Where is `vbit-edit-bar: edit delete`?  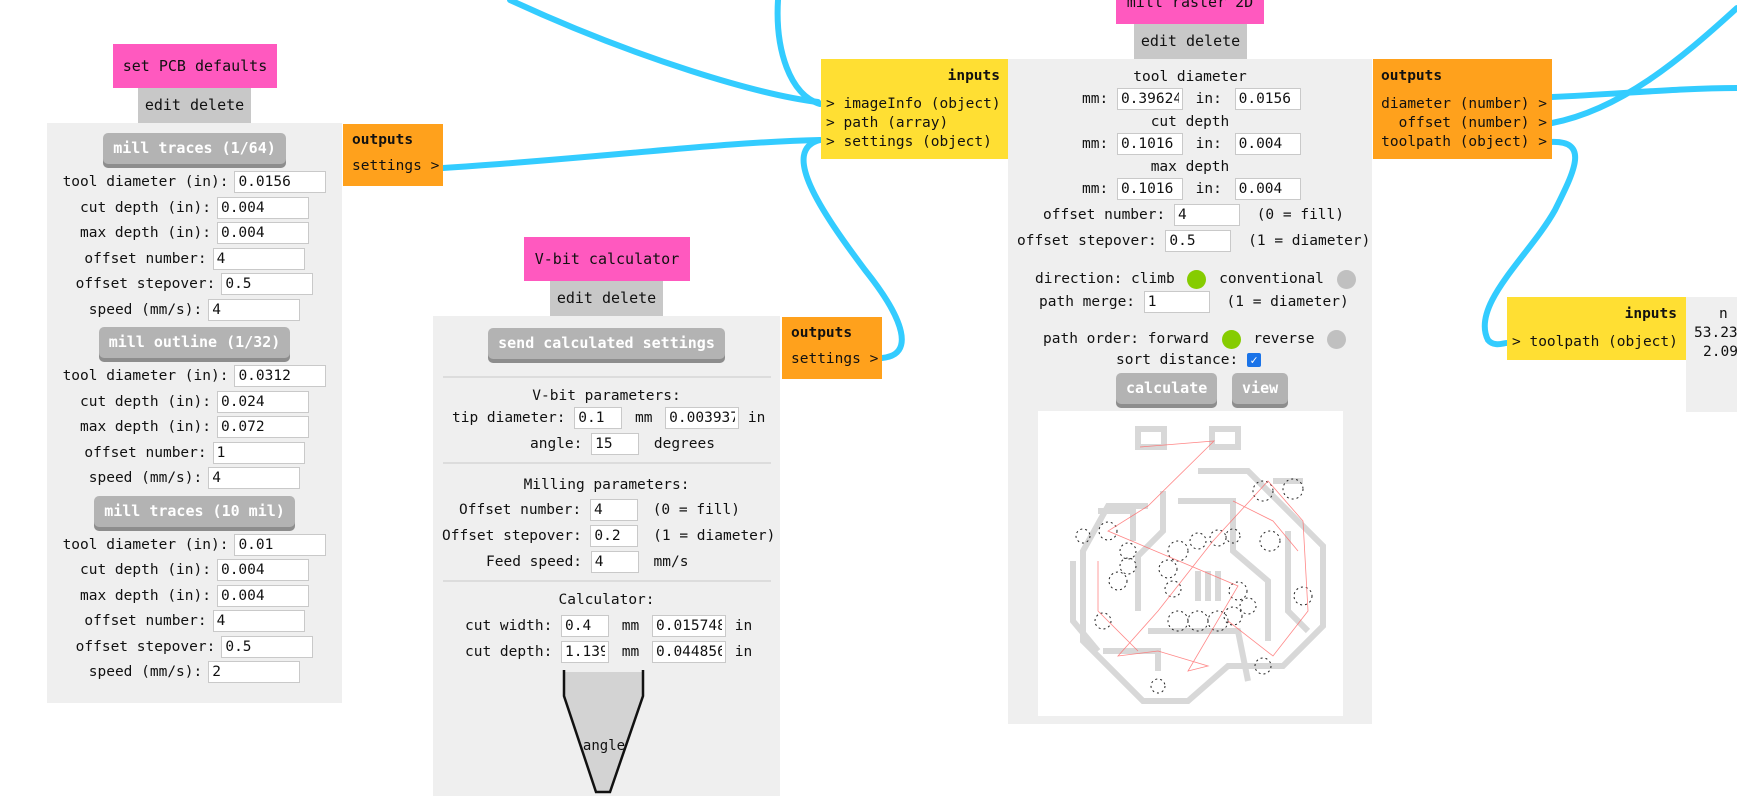
vbit-edit-bar: edit delete is located at coordinates (606, 298).